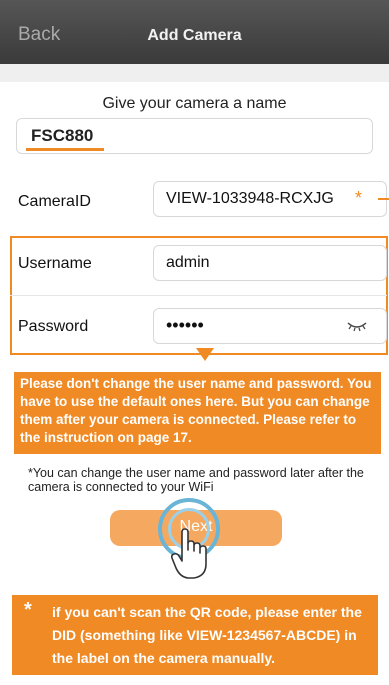 The image size is (389, 685). I want to click on camera-id-field: VIEW-1033948-RCXJG *, so click(271, 199).